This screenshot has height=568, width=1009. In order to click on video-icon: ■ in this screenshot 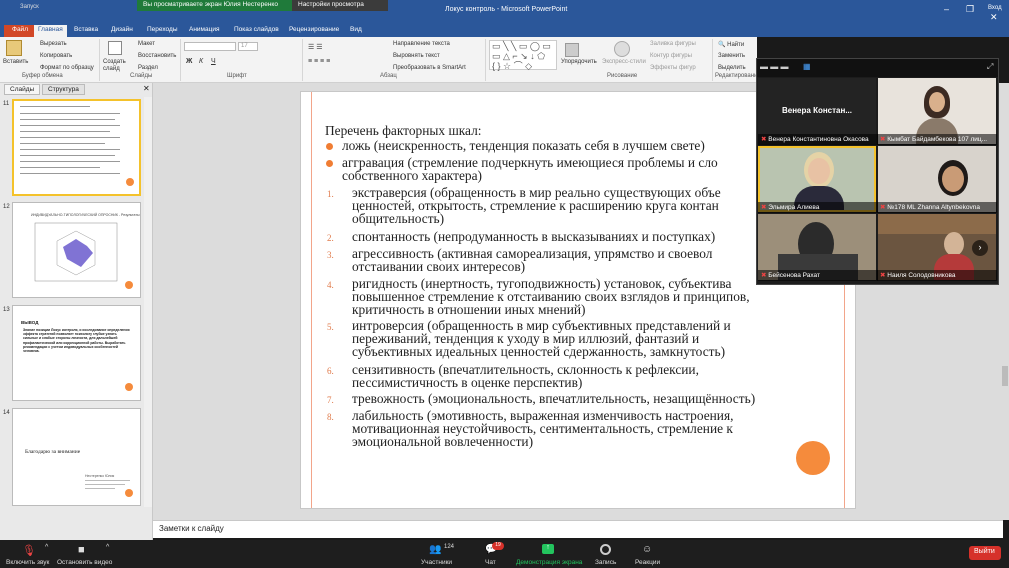, I will do `click(85, 550)`.